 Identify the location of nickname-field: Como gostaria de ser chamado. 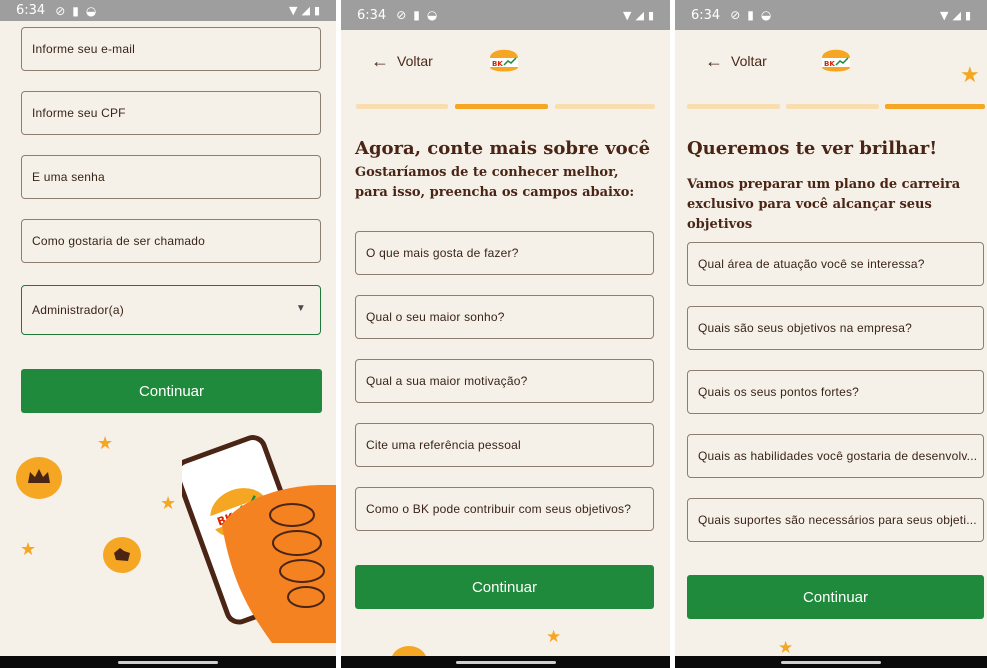
(171, 241).